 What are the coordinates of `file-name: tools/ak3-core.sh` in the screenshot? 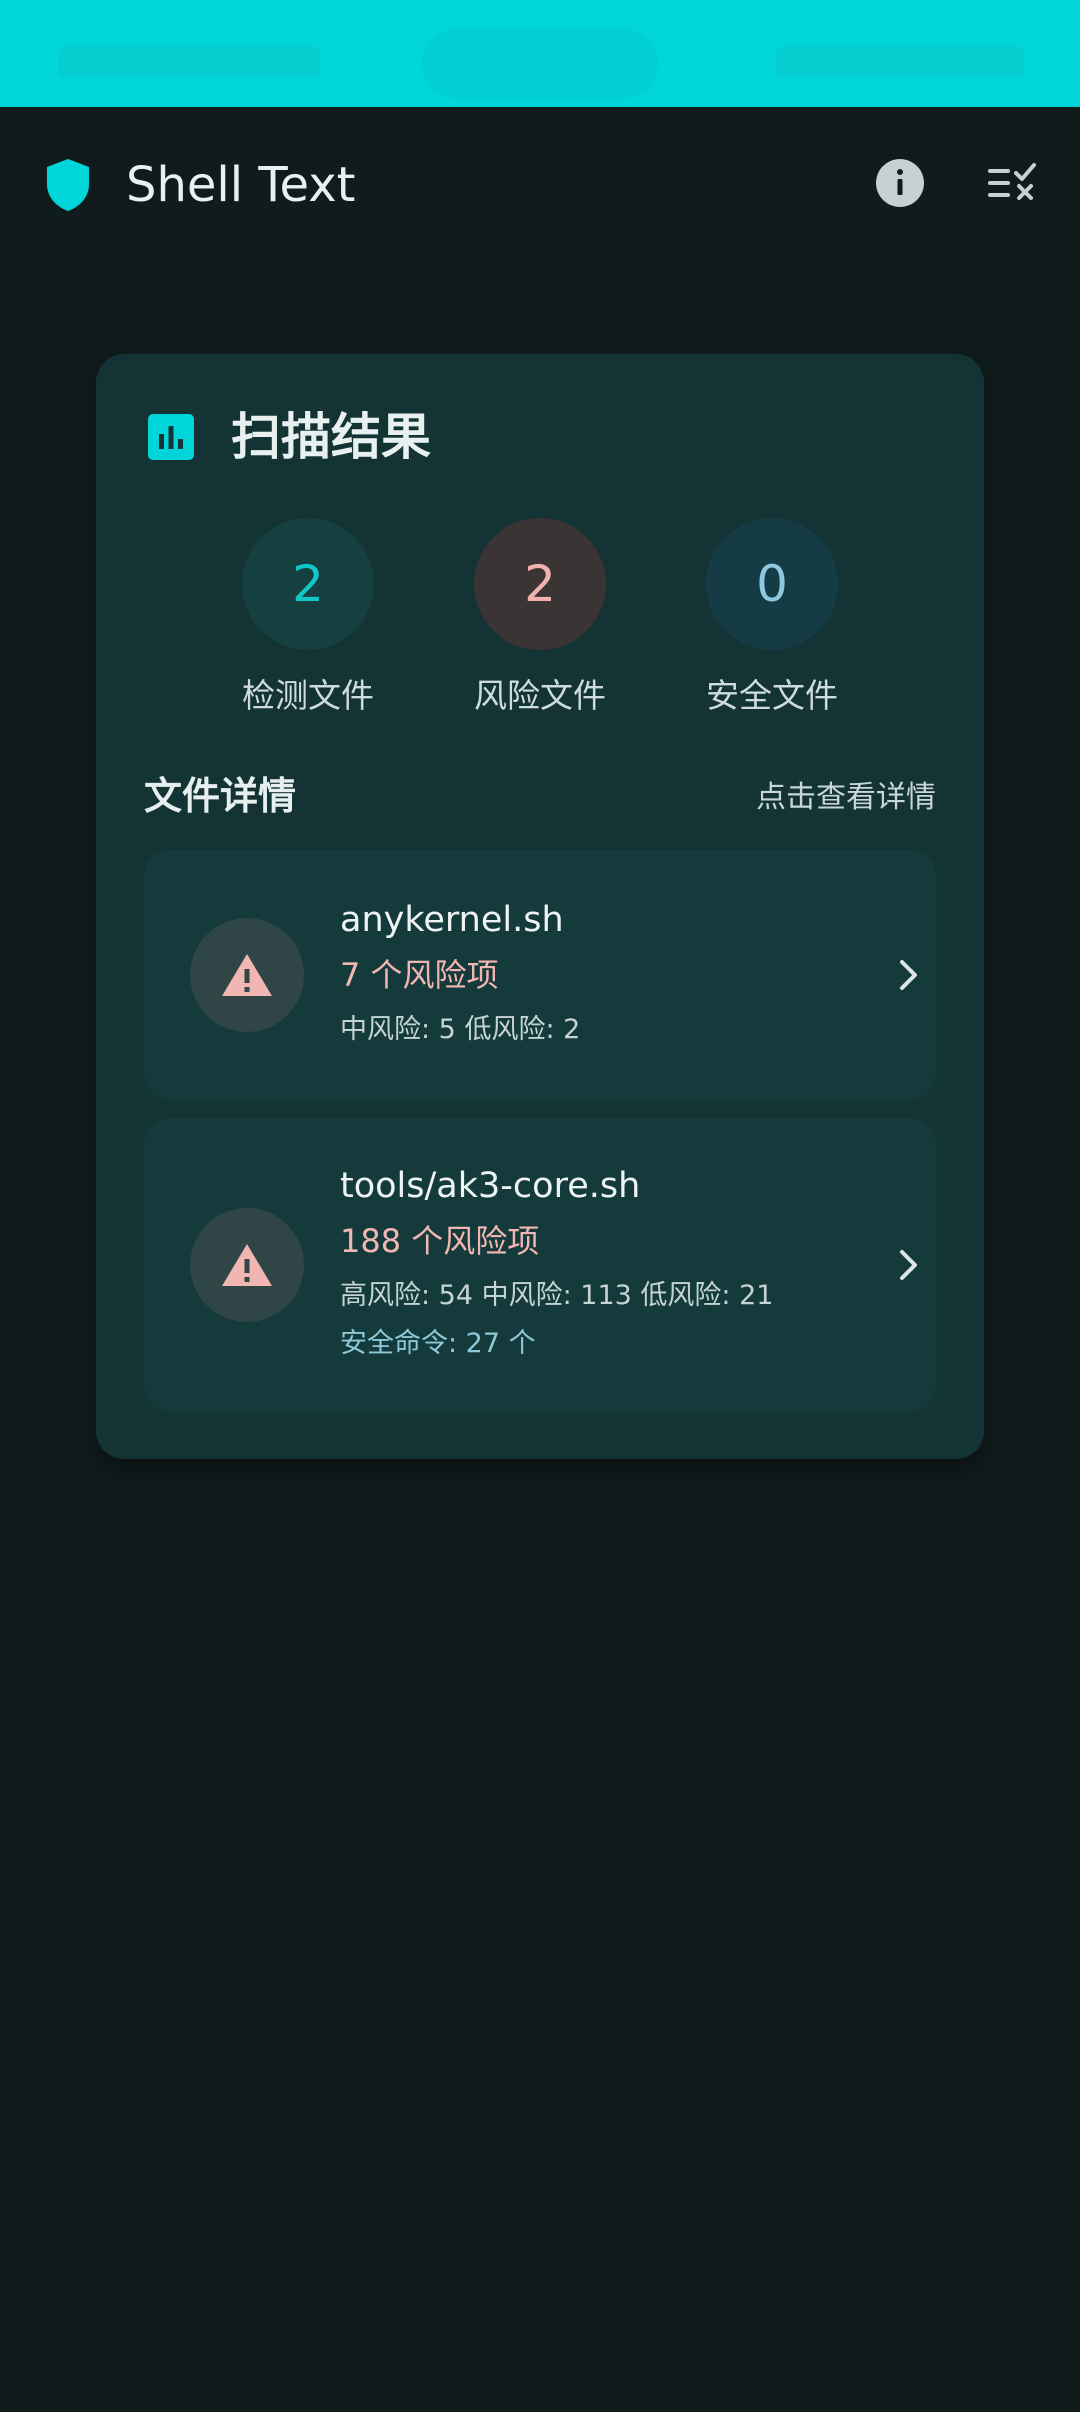 It's located at (490, 1186).